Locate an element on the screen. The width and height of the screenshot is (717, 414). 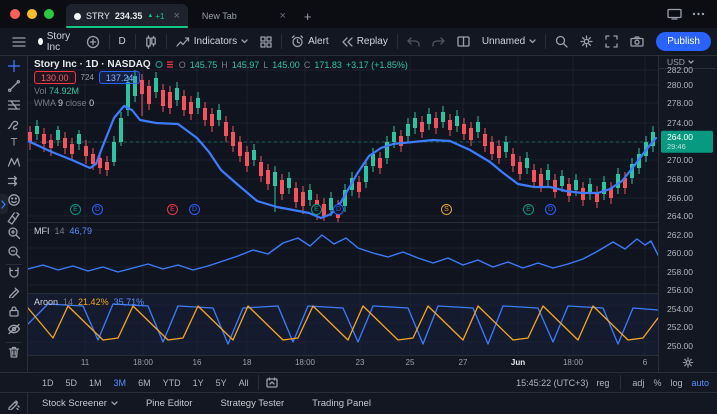
earnings-down-badge: E is located at coordinates (172, 209).